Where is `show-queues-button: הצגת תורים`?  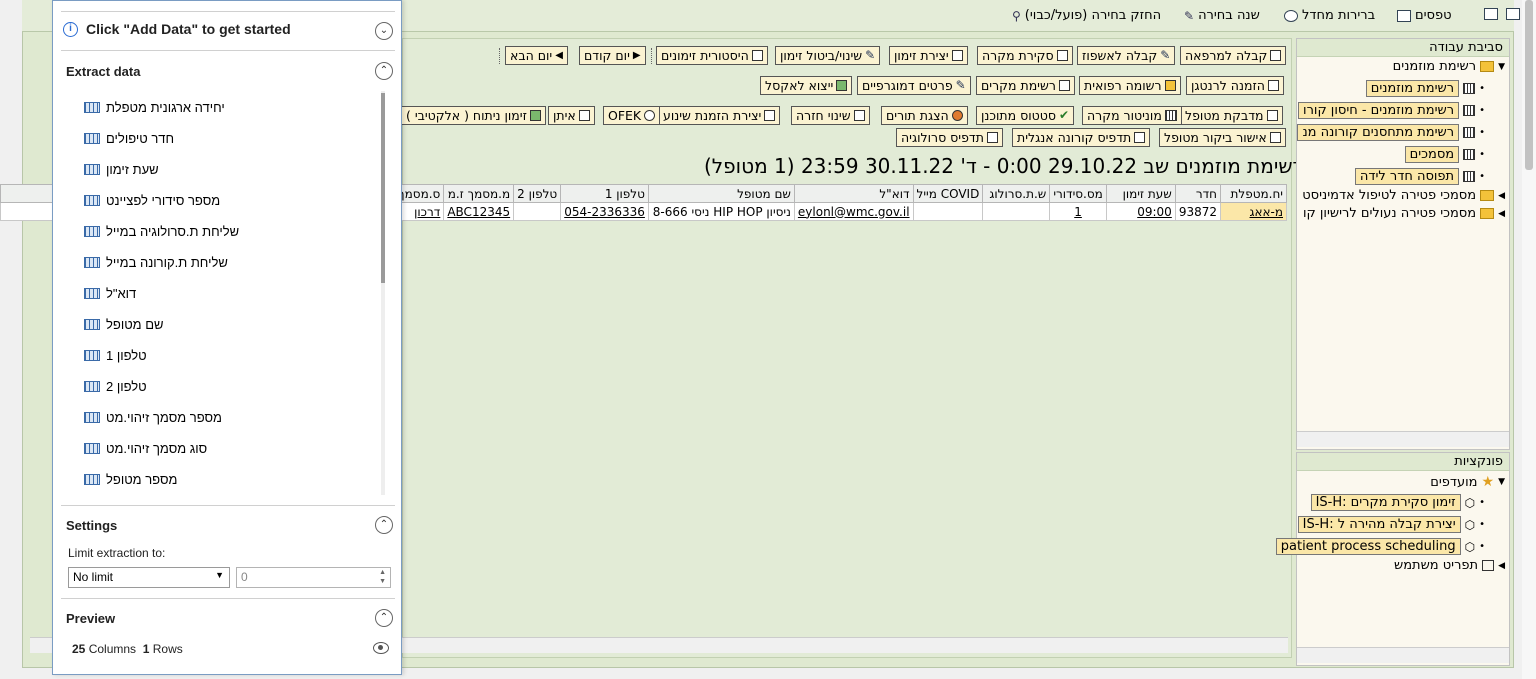 show-queues-button: הצגת תורים is located at coordinates (924, 115).